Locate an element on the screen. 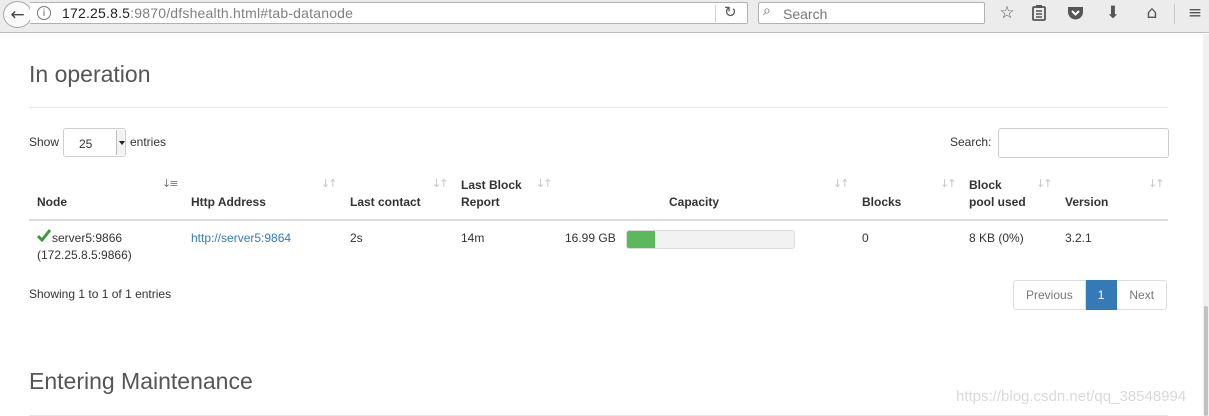  back-arrow-icon: ← is located at coordinates (17, 14).